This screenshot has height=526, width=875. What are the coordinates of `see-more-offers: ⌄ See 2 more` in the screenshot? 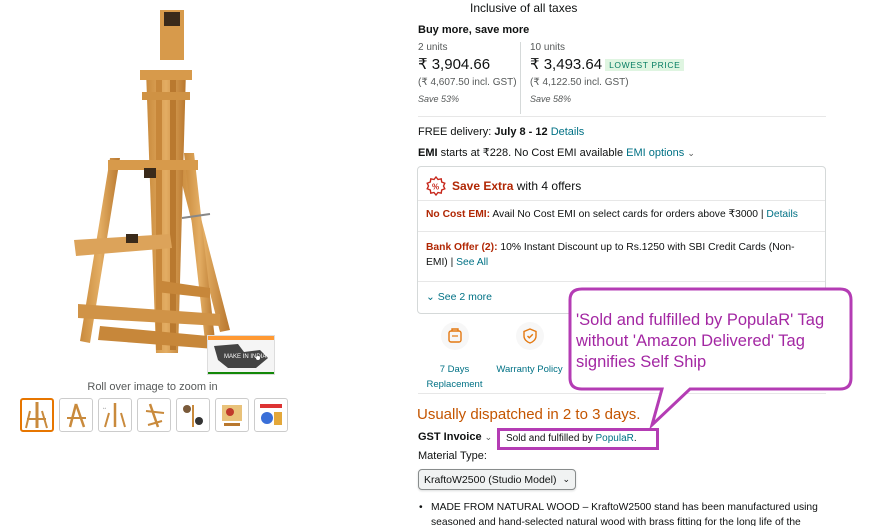 It's located at (459, 297).